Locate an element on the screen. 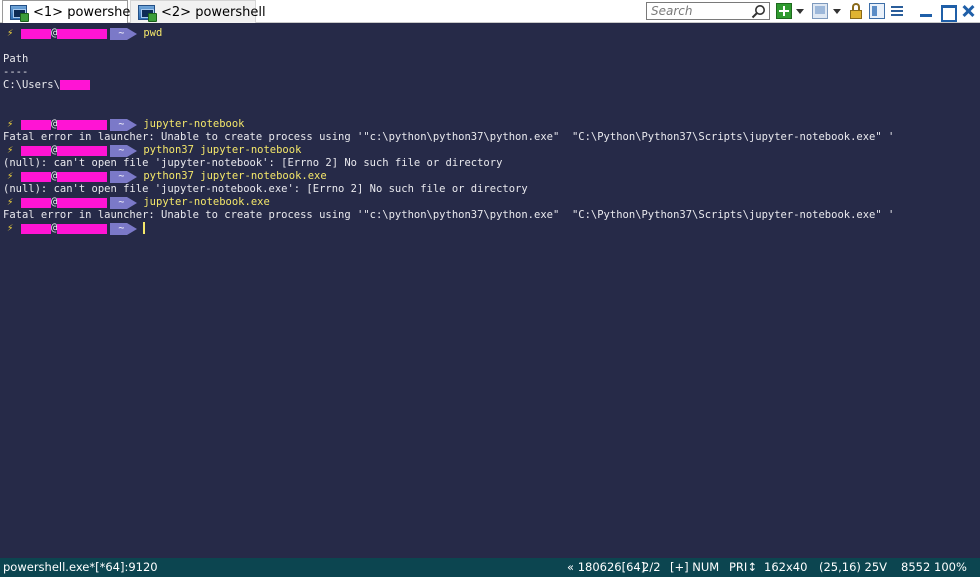  output-line: Path is located at coordinates (15, 59).